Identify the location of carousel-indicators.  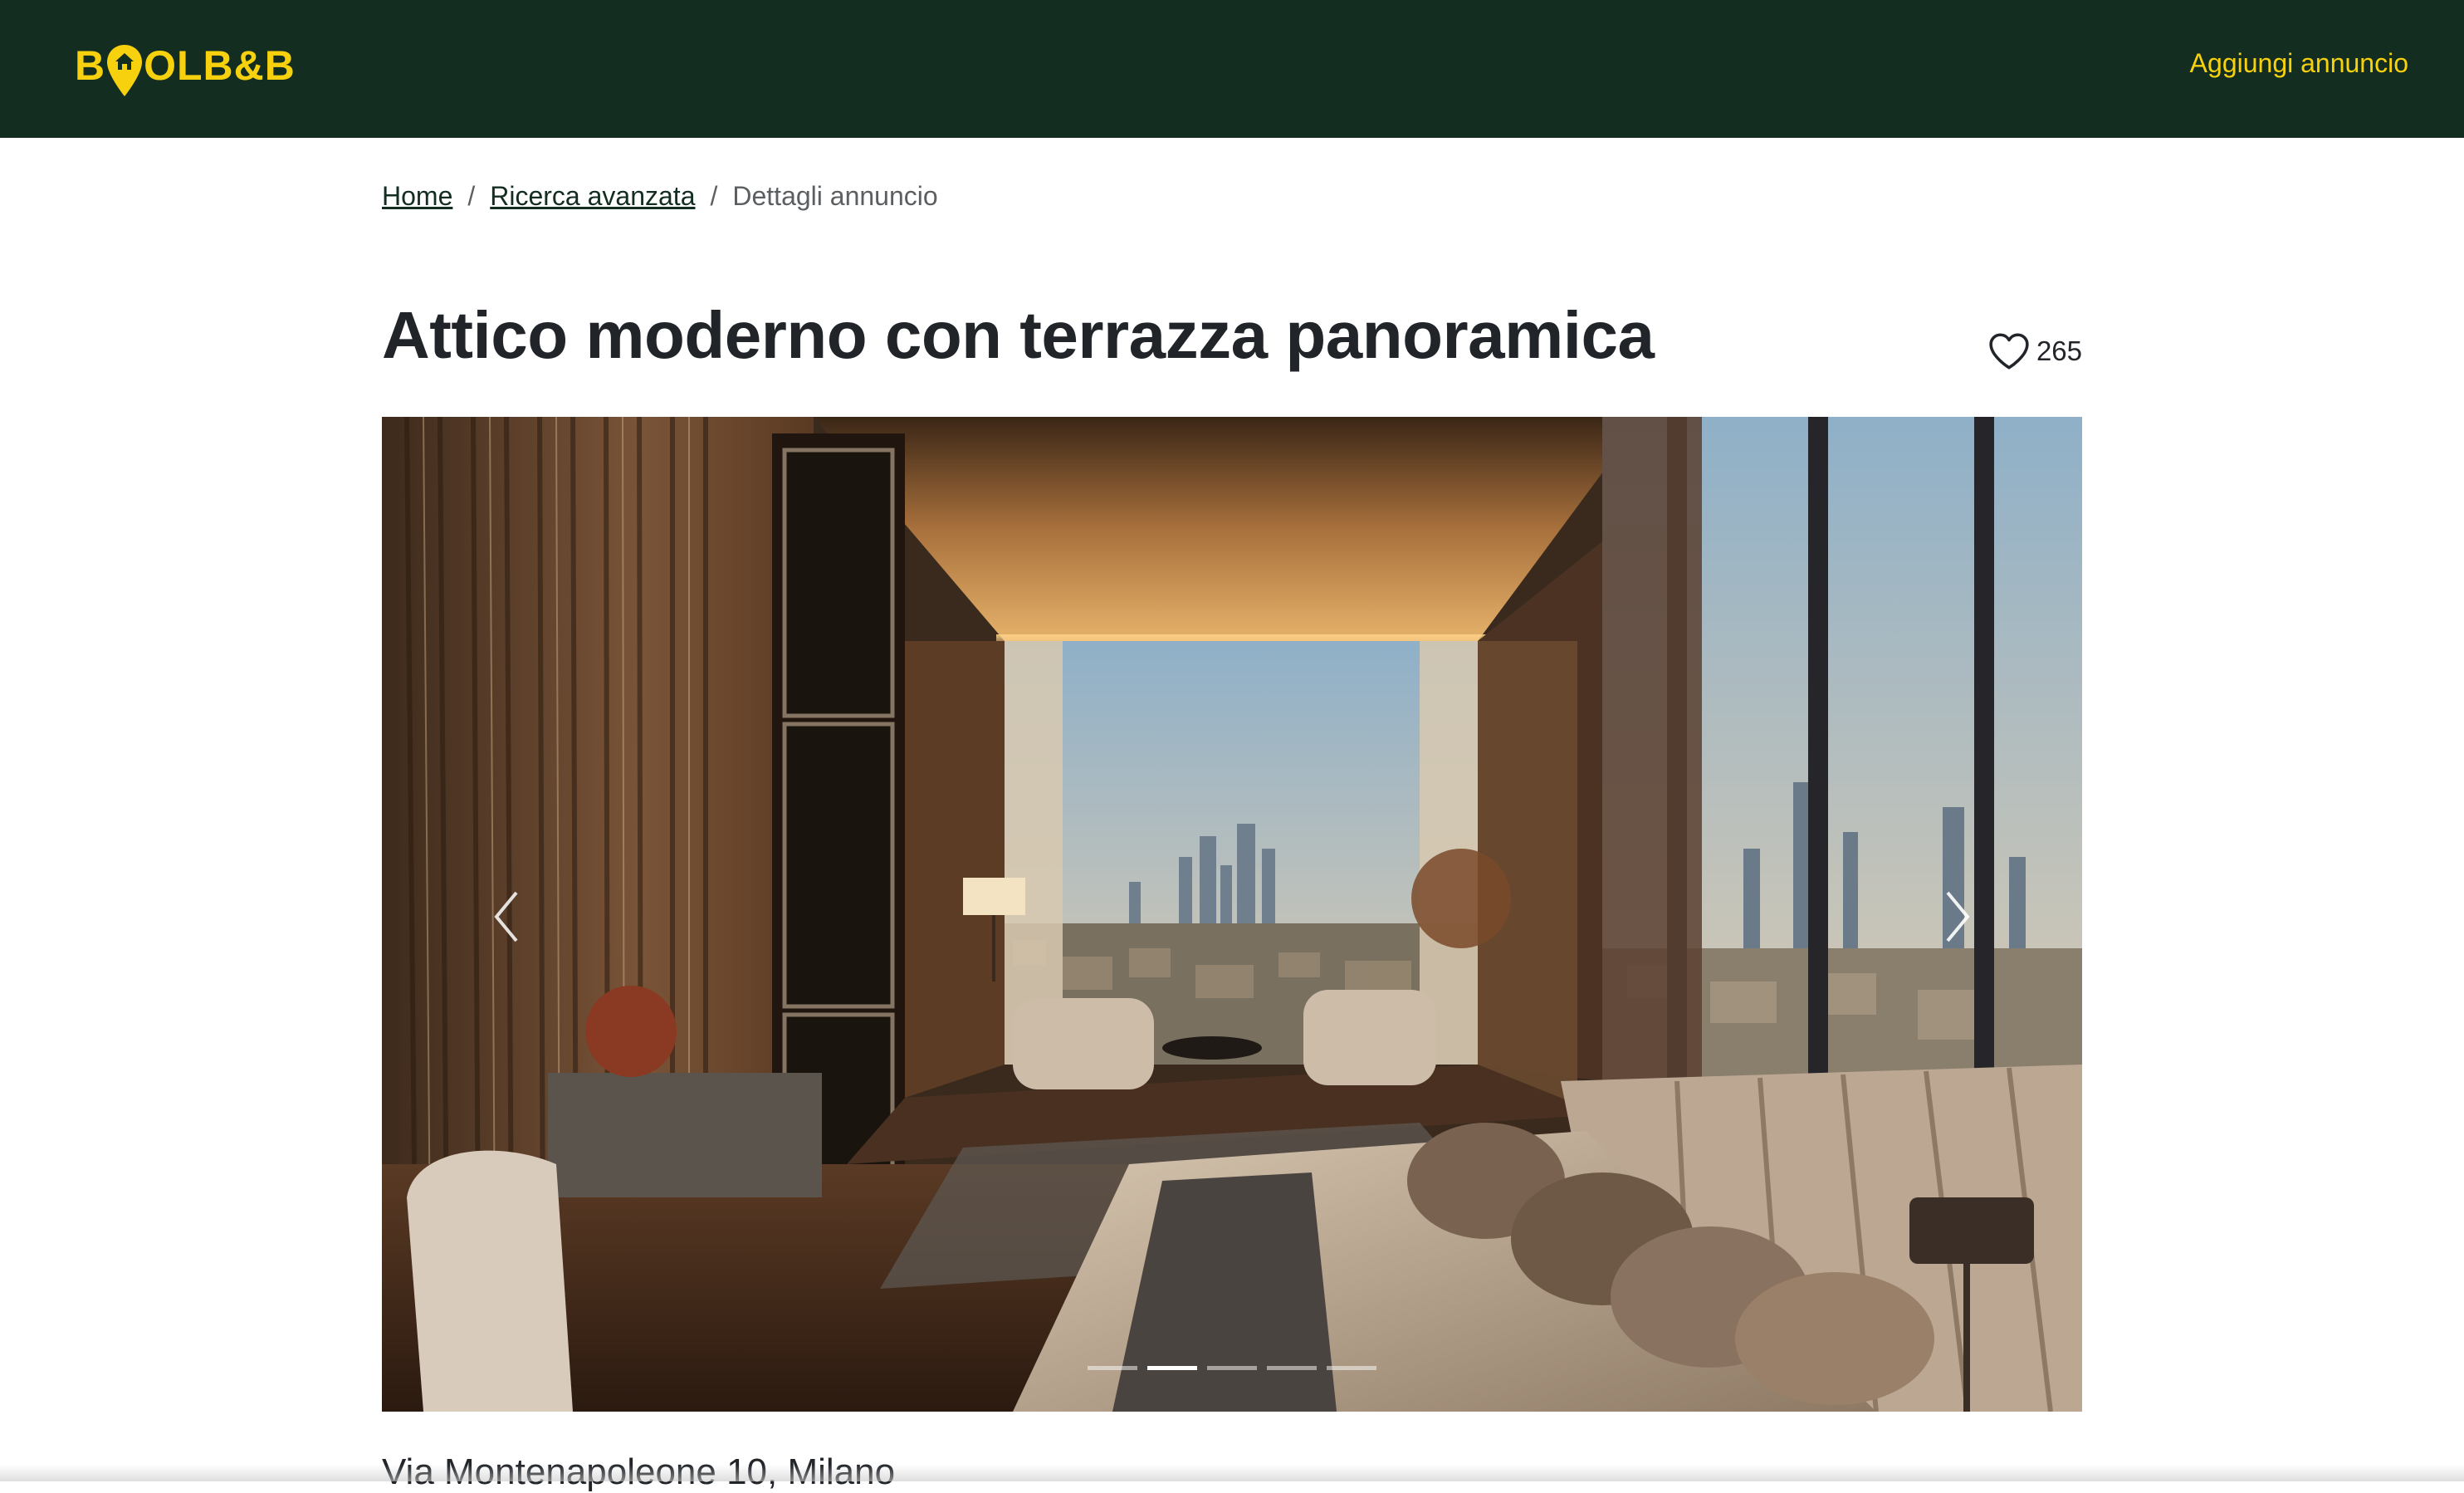
(1232, 1368).